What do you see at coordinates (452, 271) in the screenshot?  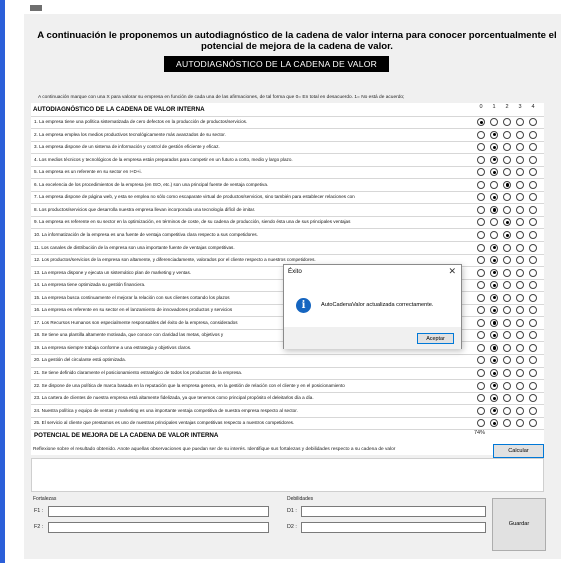 I see `close-icon: ✕` at bounding box center [452, 271].